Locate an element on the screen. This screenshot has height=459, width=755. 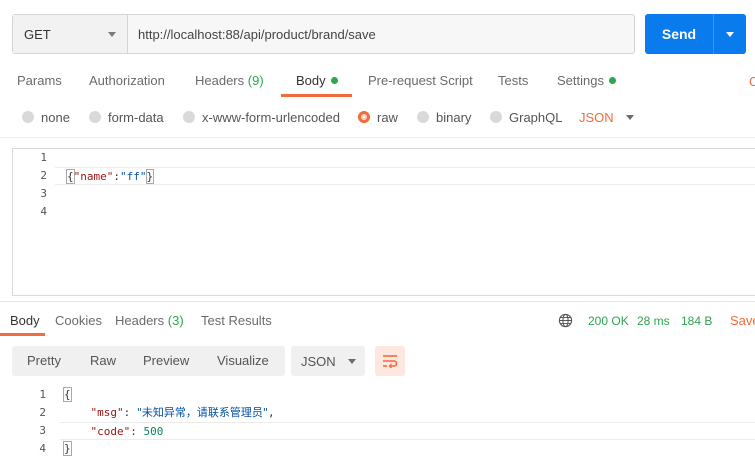
response-tab-test-results: Test Results is located at coordinates (236, 321).